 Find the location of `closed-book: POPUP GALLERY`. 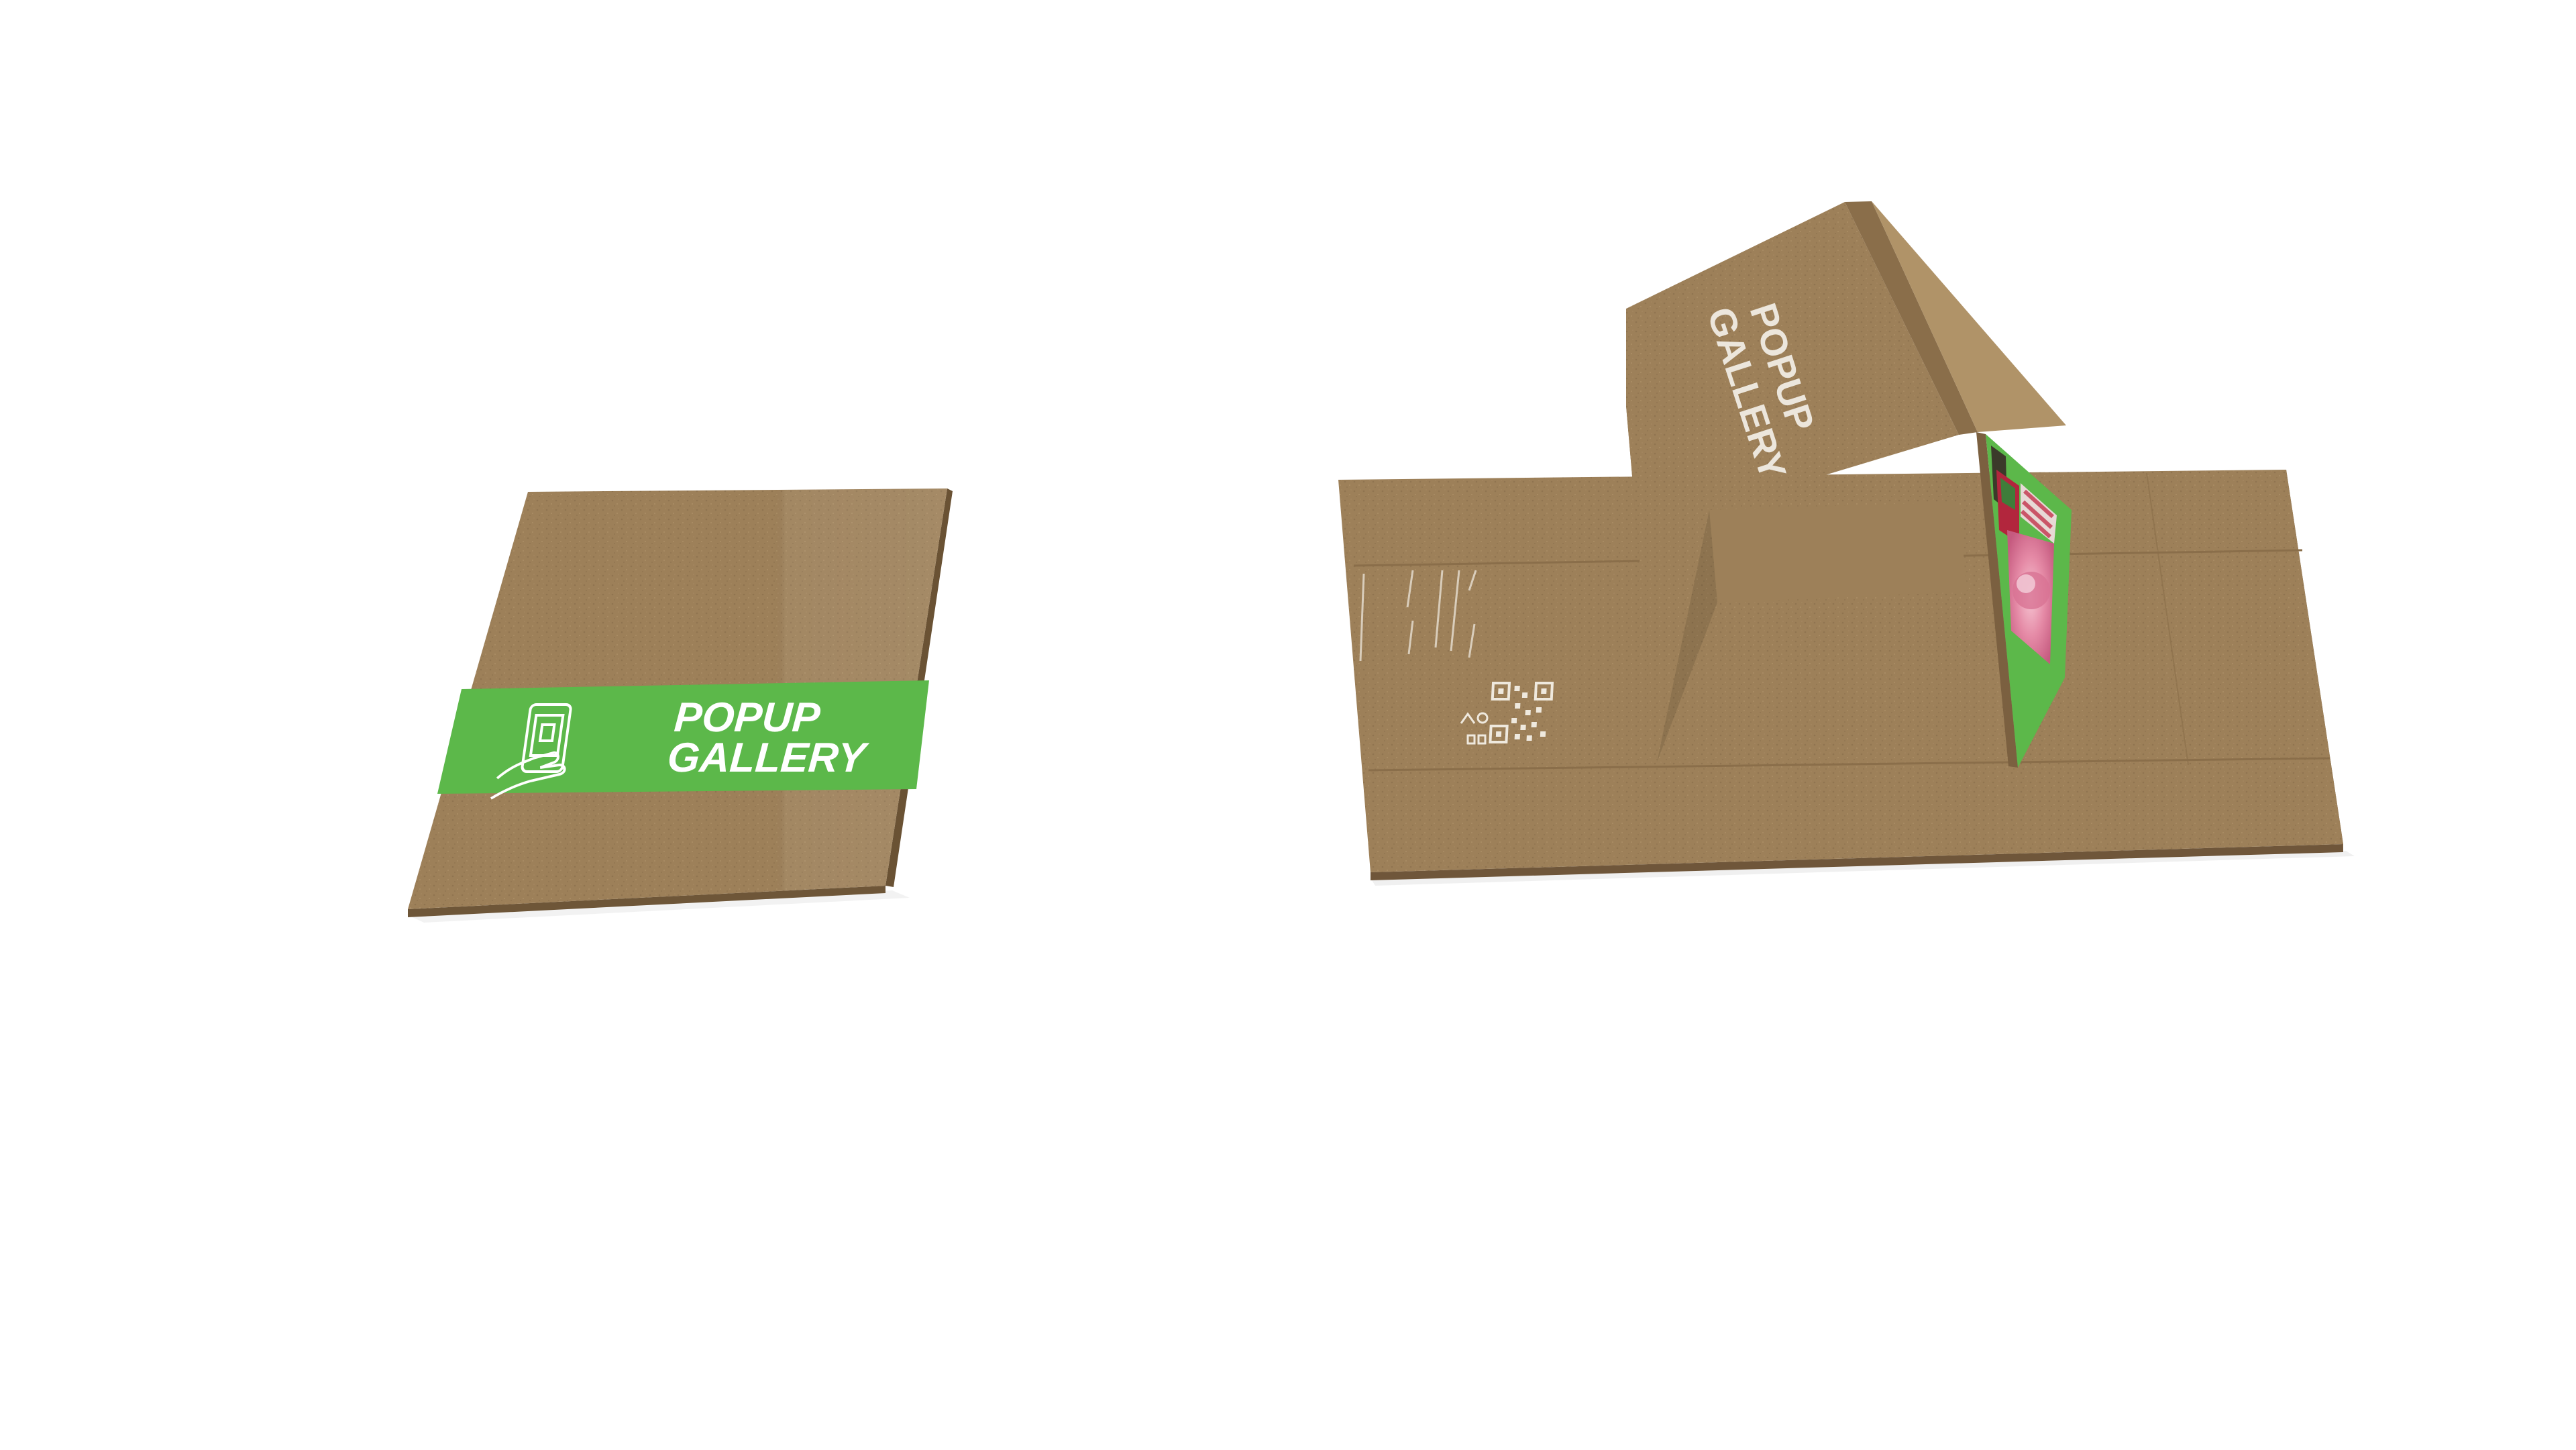

closed-book: POPUP GALLERY is located at coordinates (680, 705).